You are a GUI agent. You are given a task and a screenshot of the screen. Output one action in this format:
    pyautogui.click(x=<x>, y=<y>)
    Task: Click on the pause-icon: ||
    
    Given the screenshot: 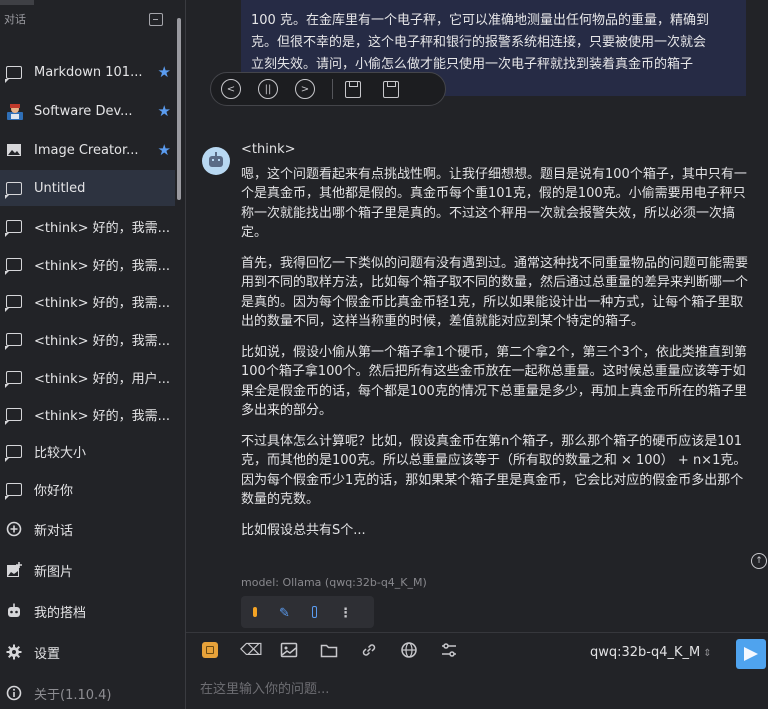 What is the action you would take?
    pyautogui.click(x=268, y=89)
    